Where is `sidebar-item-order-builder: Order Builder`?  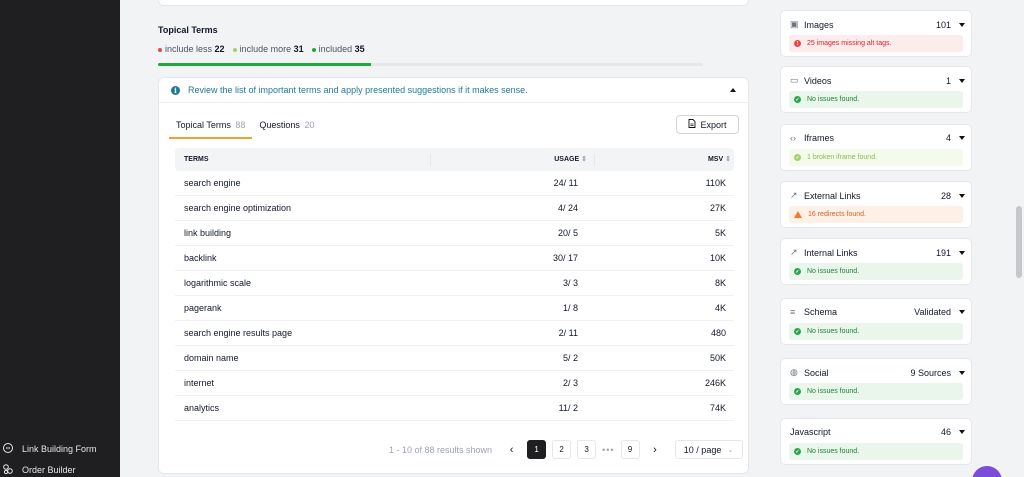
sidebar-item-order-builder: Order Builder is located at coordinates (38, 470).